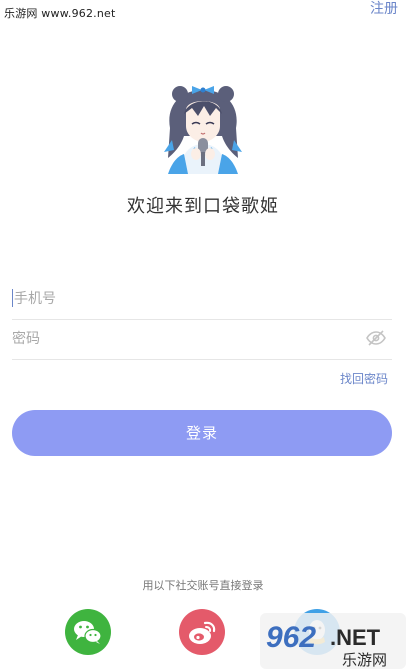 This screenshot has height=669, width=406. Describe the element at coordinates (355, 637) in the screenshot. I see `watermark-suffix: .NET` at that location.